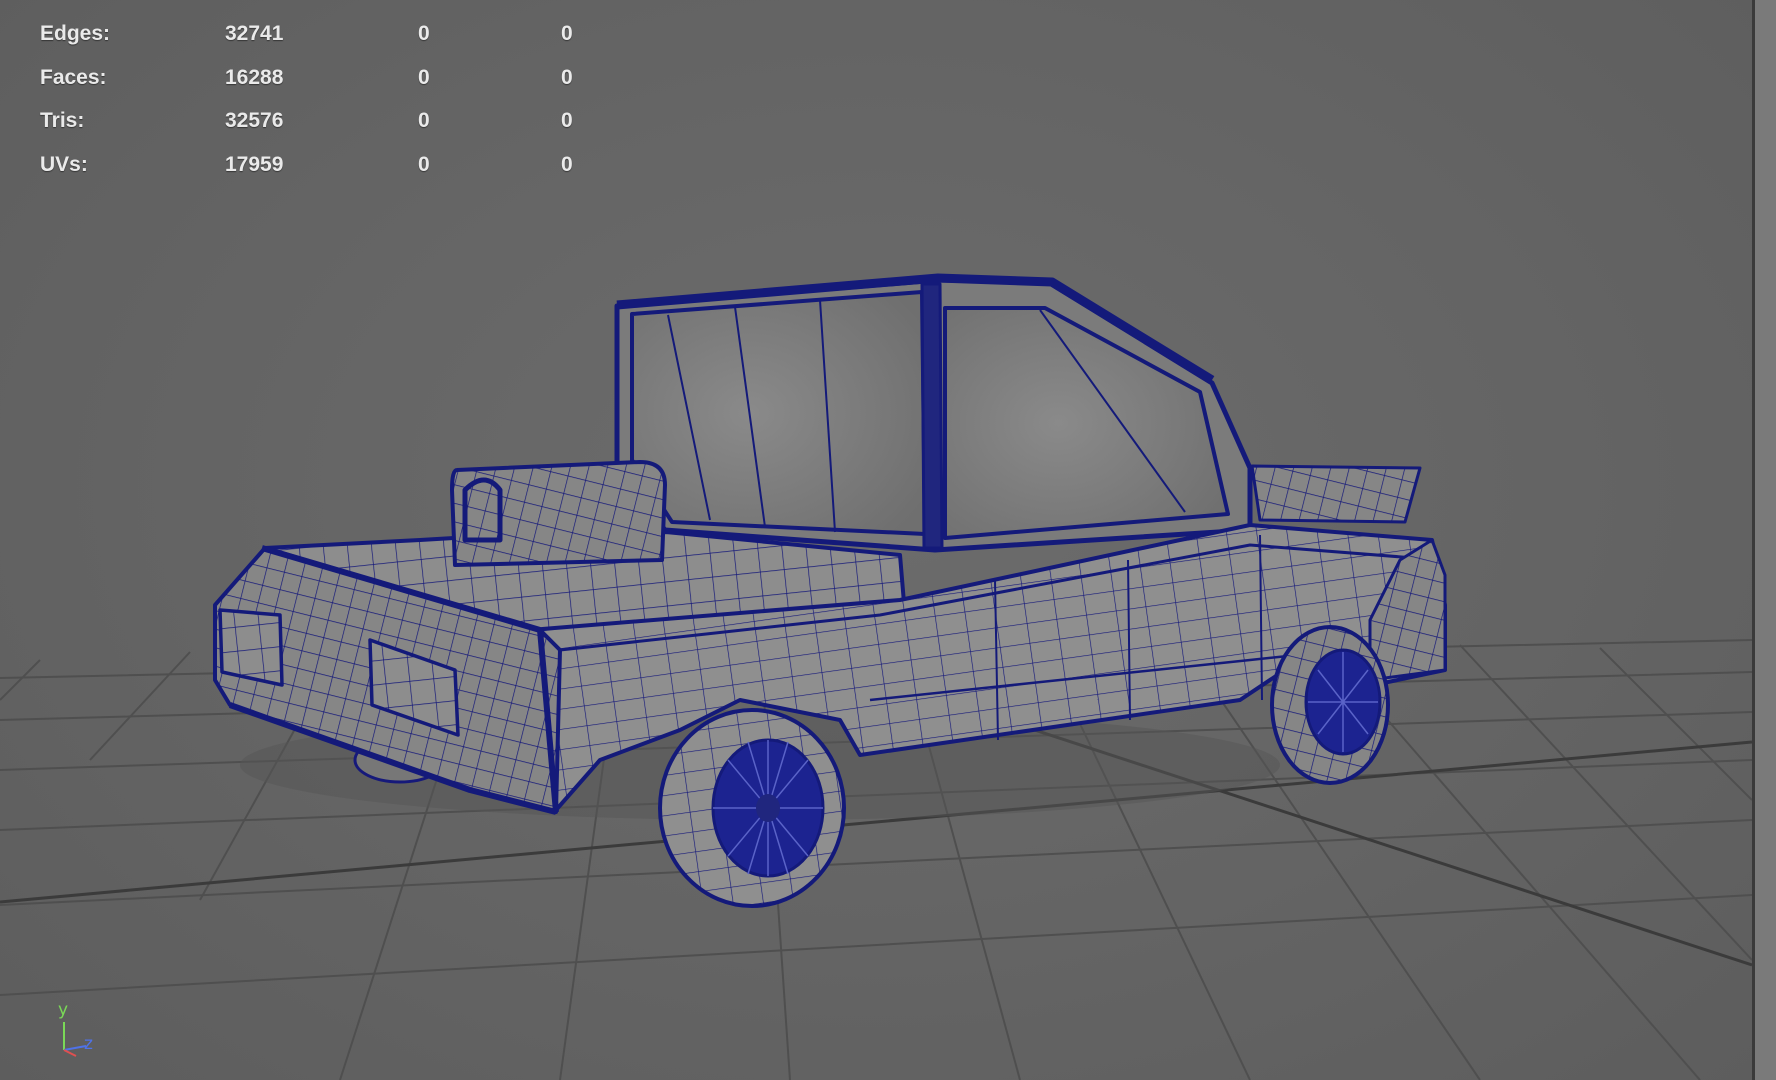 Image resolution: width=1776 pixels, height=1080 pixels. What do you see at coordinates (251, 647) in the screenshot?
I see `tail-light-left` at bounding box center [251, 647].